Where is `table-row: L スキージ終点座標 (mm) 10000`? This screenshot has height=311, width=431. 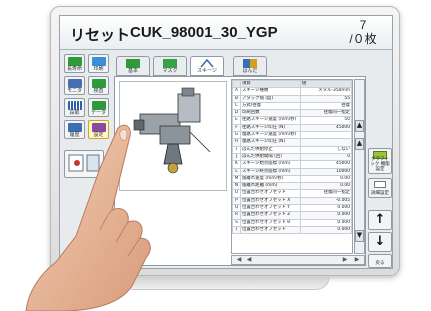
table-row: L スキージ終点座標 (mm) 10000 is located at coordinates (292, 171).